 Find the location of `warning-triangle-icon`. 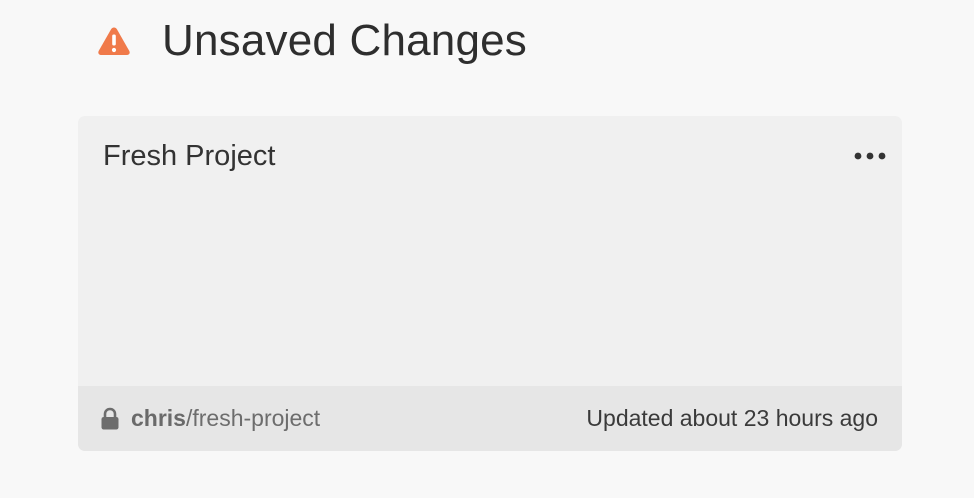

warning-triangle-icon is located at coordinates (114, 41).